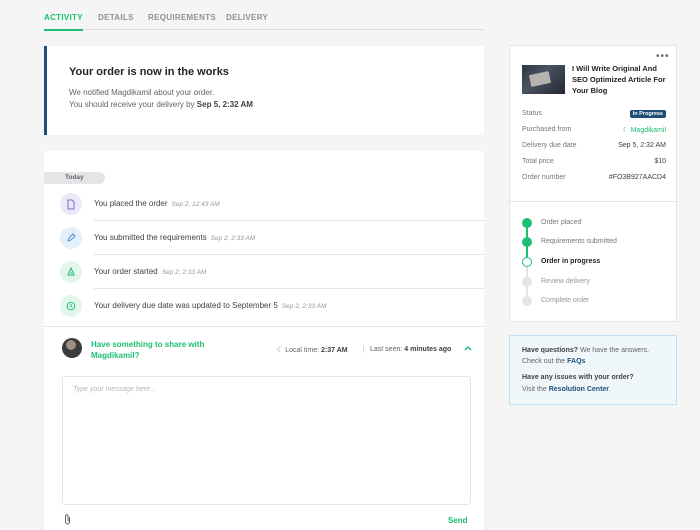 The width and height of the screenshot is (700, 530). I want to click on purchased-label: Purchased from, so click(547, 129).